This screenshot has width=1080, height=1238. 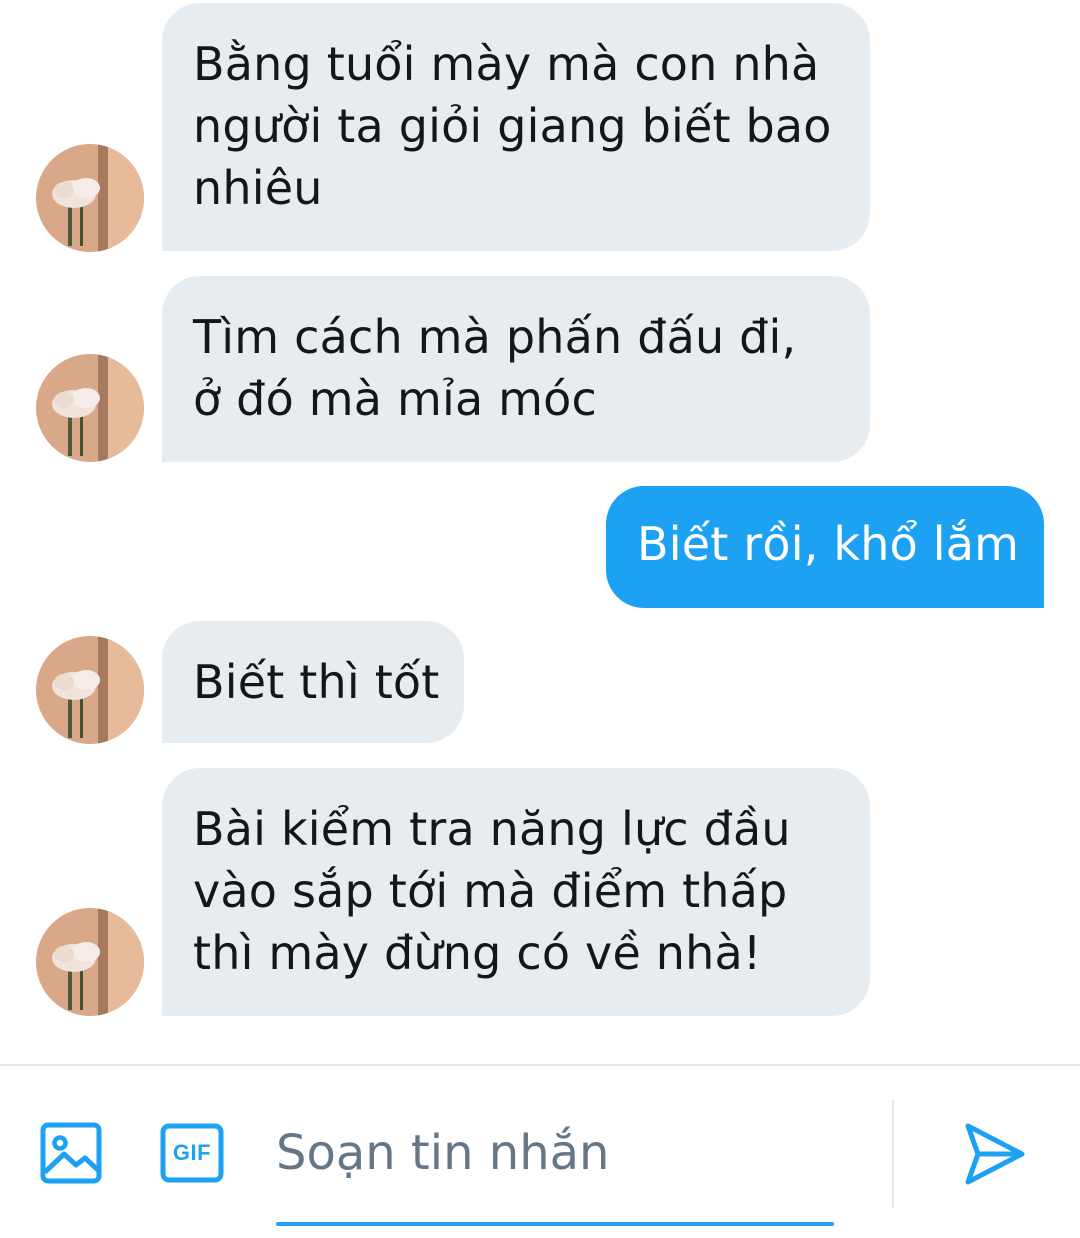 What do you see at coordinates (506, 64) in the screenshot?
I see `message-line: Bằng tuổi mày mà con nhà` at bounding box center [506, 64].